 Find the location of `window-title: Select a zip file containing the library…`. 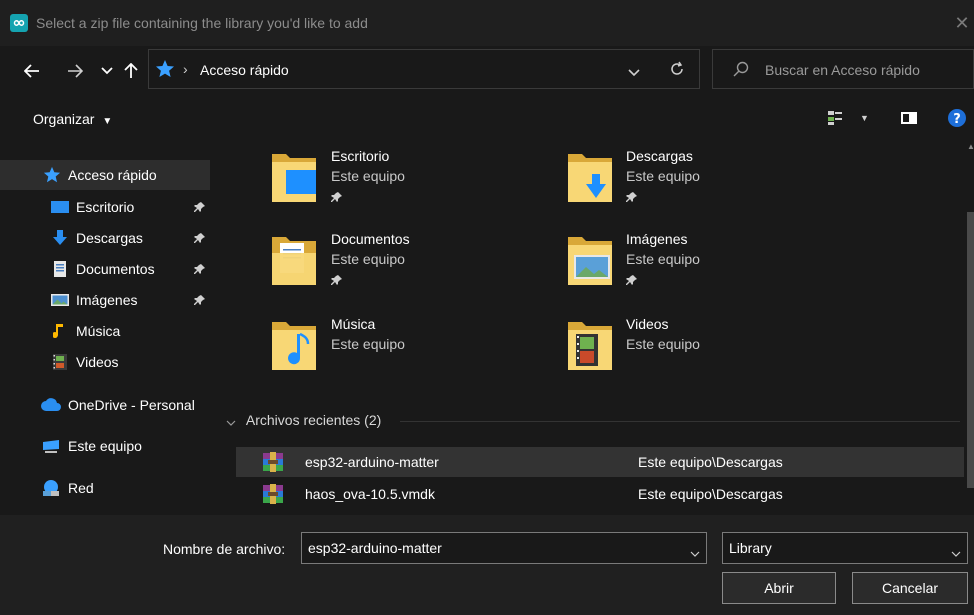

window-title: Select a zip file containing the library… is located at coordinates (202, 23).